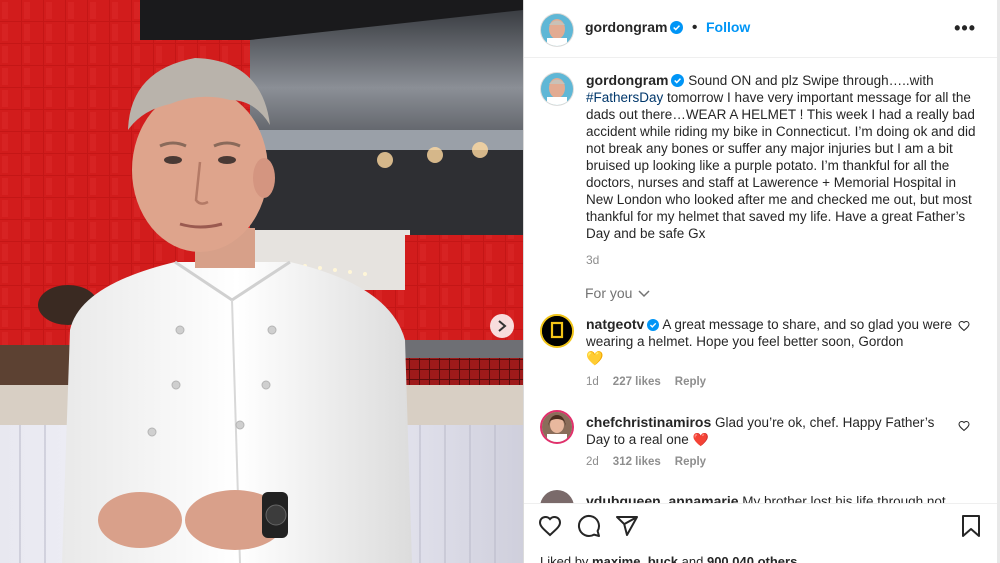  What do you see at coordinates (624, 97) in the screenshot?
I see `hashtag-link: #FathersDay` at bounding box center [624, 97].